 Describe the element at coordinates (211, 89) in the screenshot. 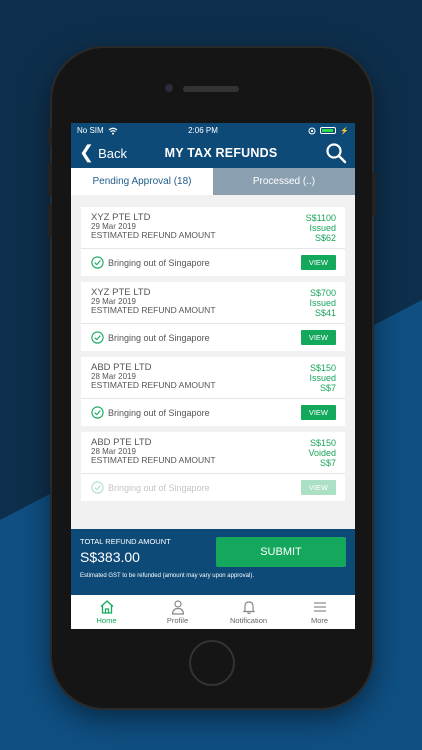

I see `earpiece-speaker` at that location.